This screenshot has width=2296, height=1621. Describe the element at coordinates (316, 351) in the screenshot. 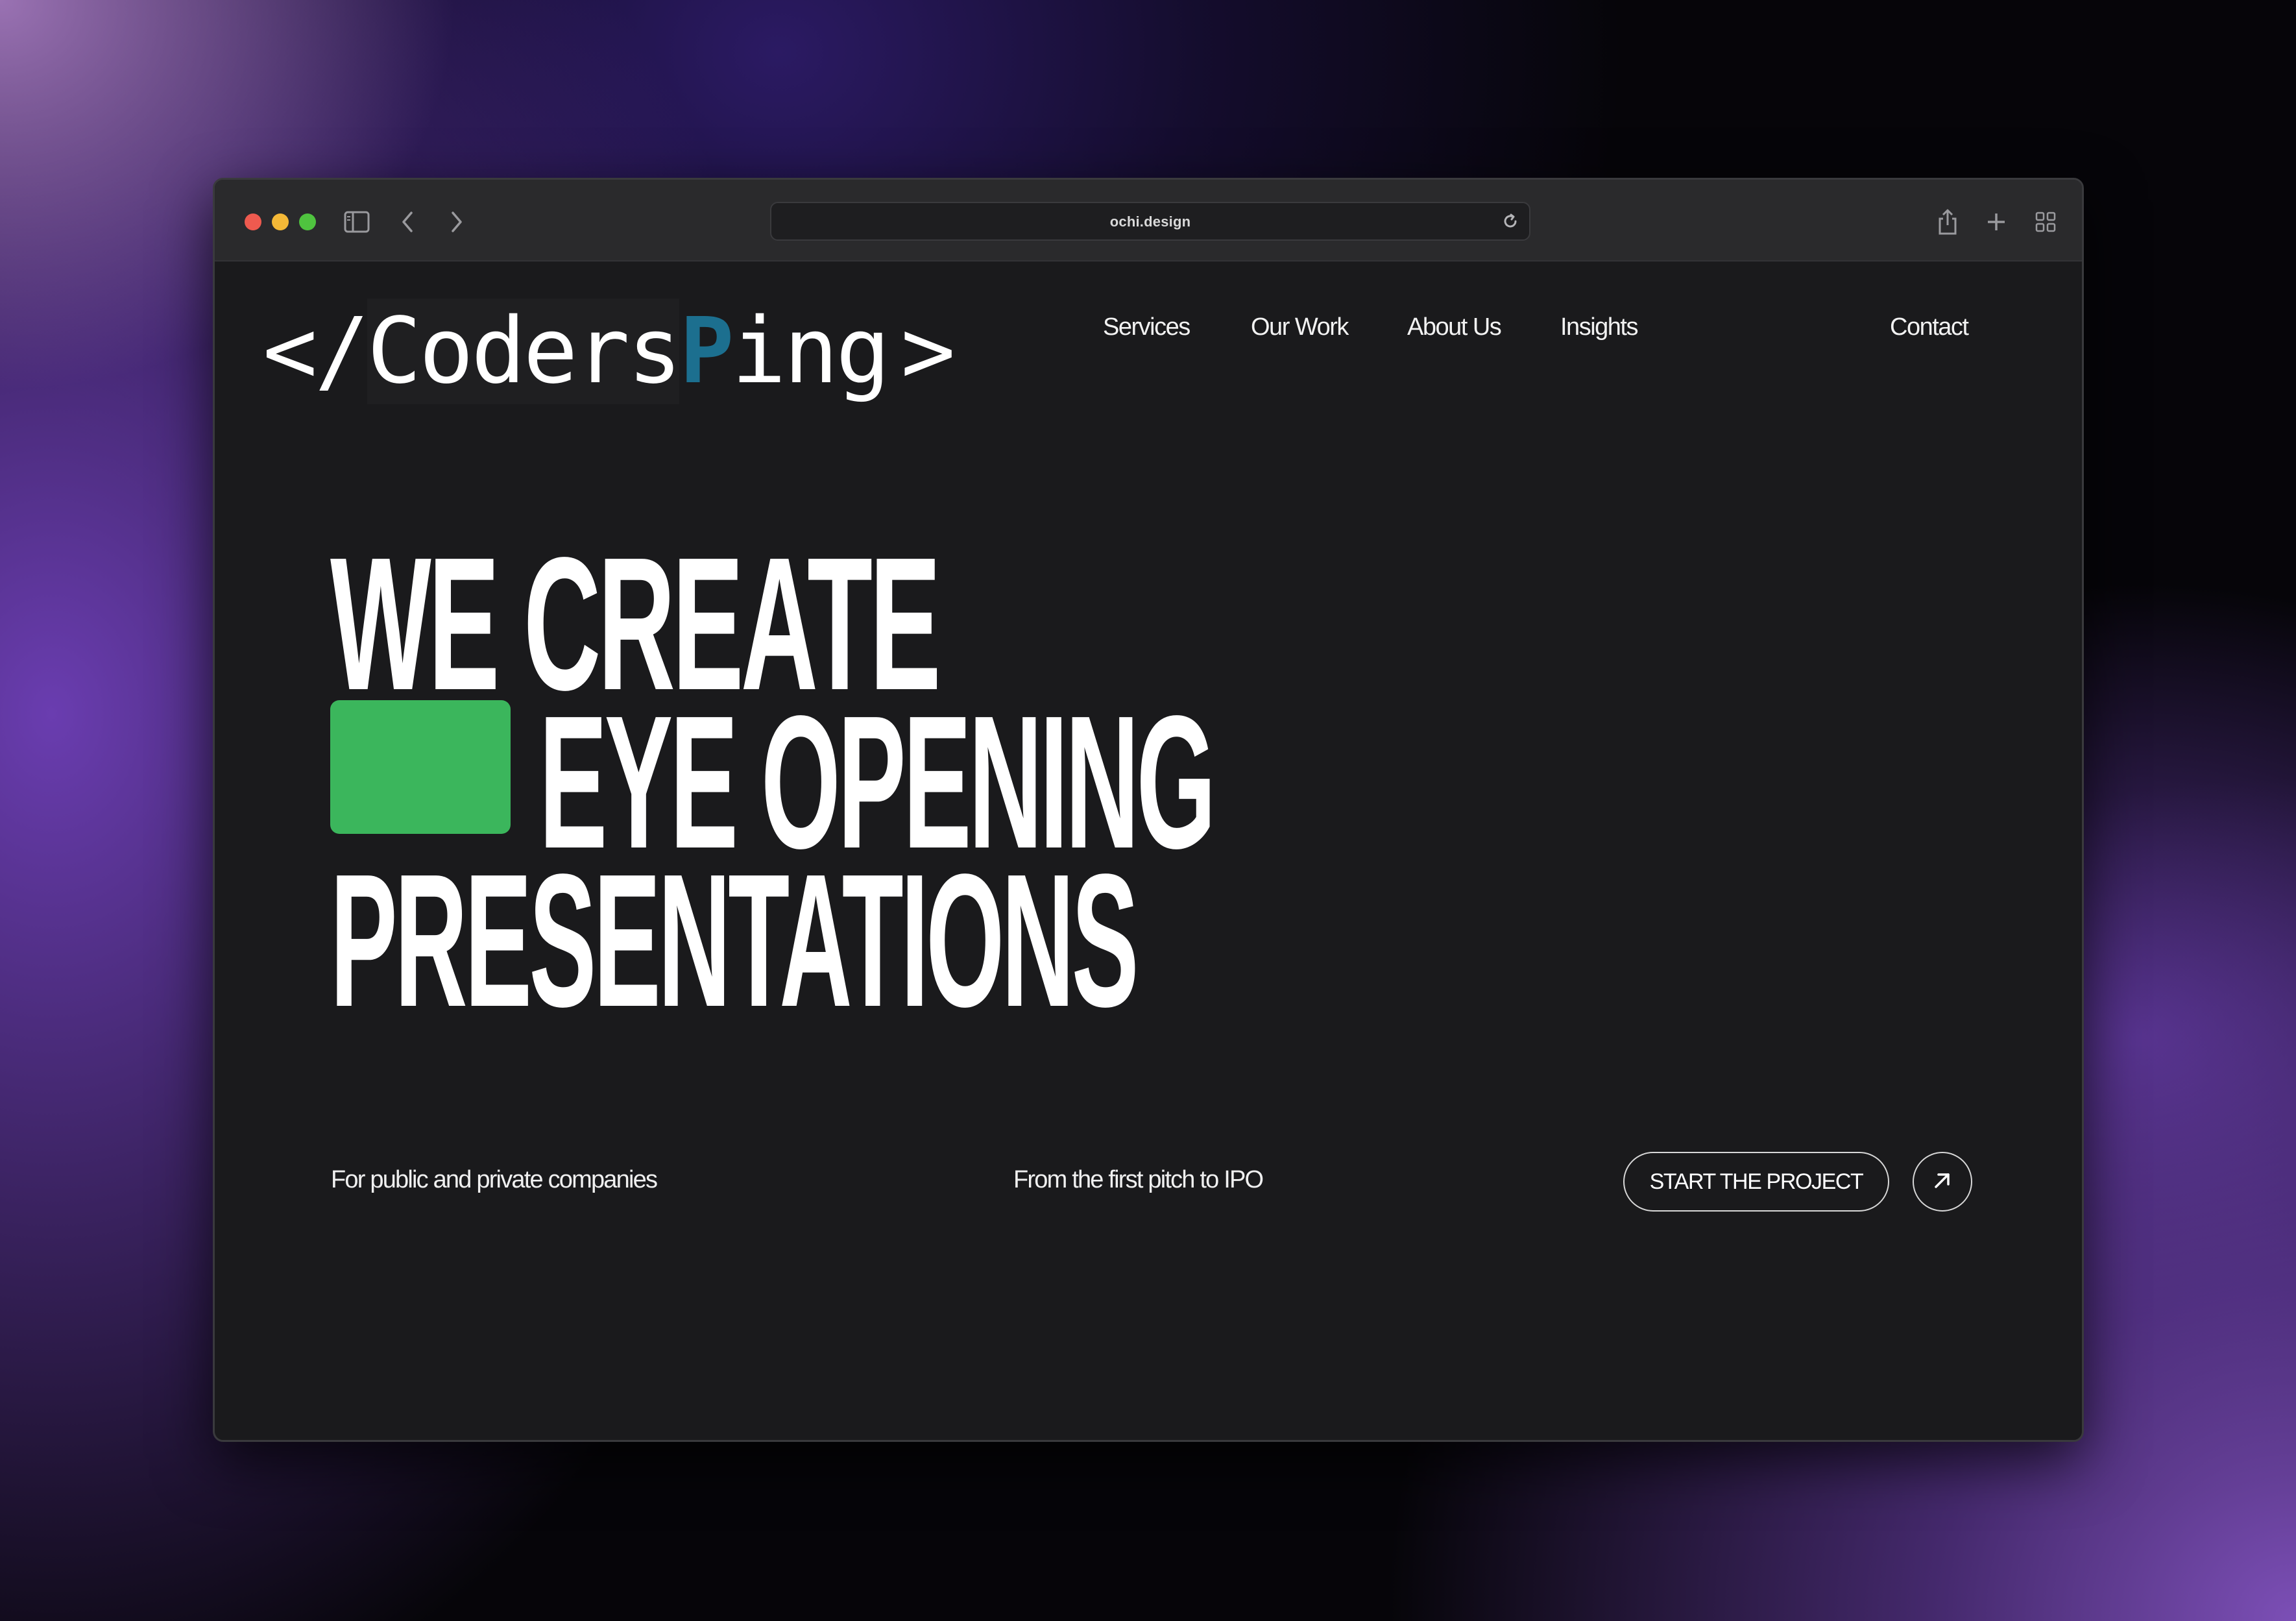

I see `logo-bracket-open: </` at that location.